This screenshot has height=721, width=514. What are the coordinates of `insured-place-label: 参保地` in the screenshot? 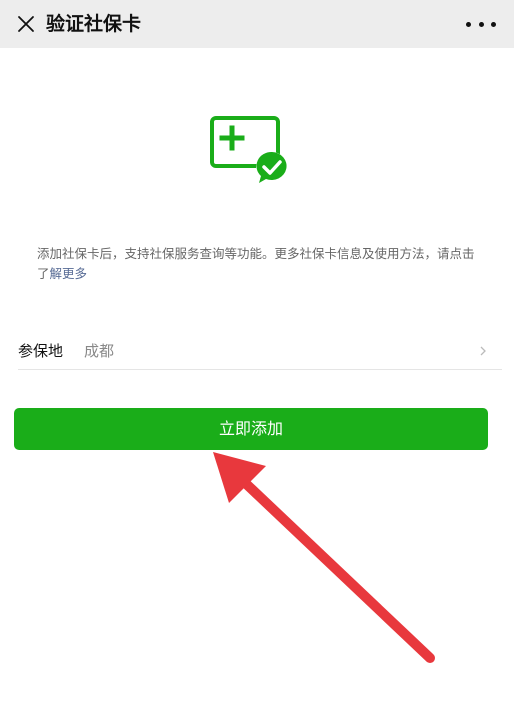 It's located at (41, 351).